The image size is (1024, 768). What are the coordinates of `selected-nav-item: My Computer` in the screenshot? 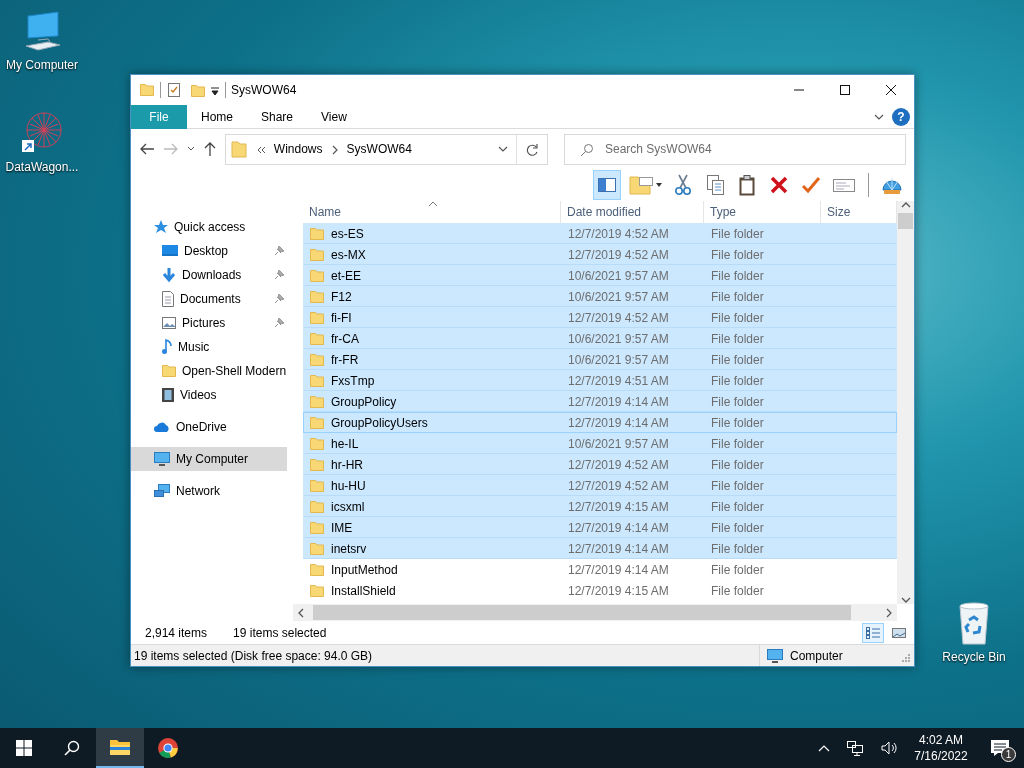 It's located at (209, 459).